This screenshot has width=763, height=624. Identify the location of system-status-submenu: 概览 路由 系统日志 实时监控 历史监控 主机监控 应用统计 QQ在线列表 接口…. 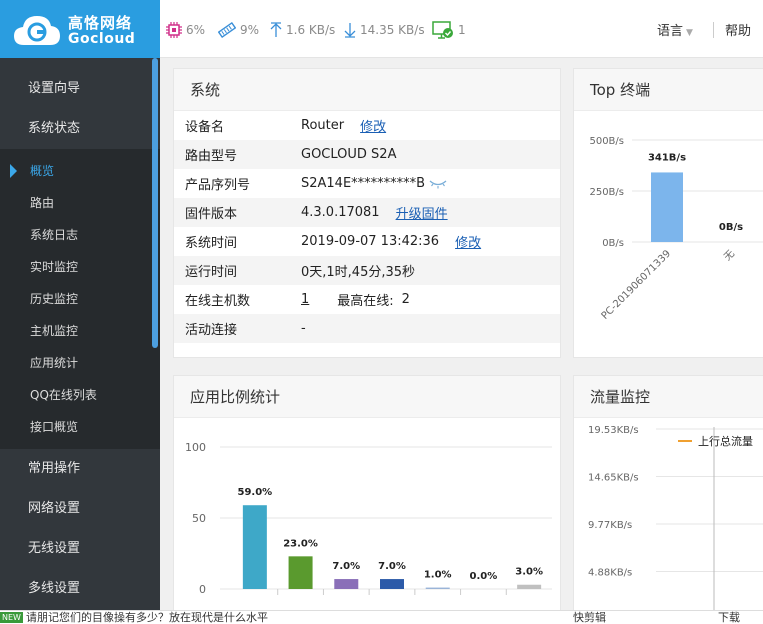
(80, 299).